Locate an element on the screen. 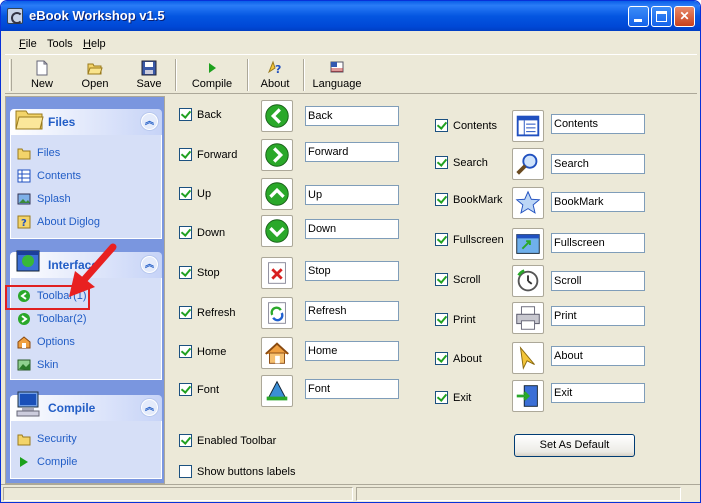 The height and width of the screenshot is (503, 701). stop-caption-input: Stop is located at coordinates (352, 271).